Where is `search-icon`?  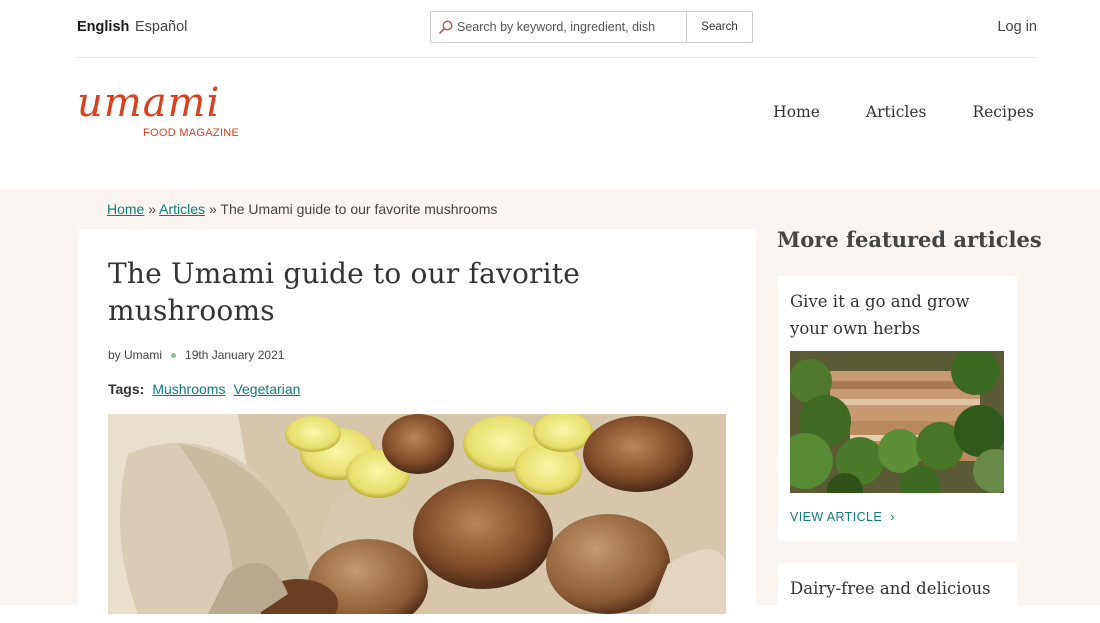
search-icon is located at coordinates (446, 27).